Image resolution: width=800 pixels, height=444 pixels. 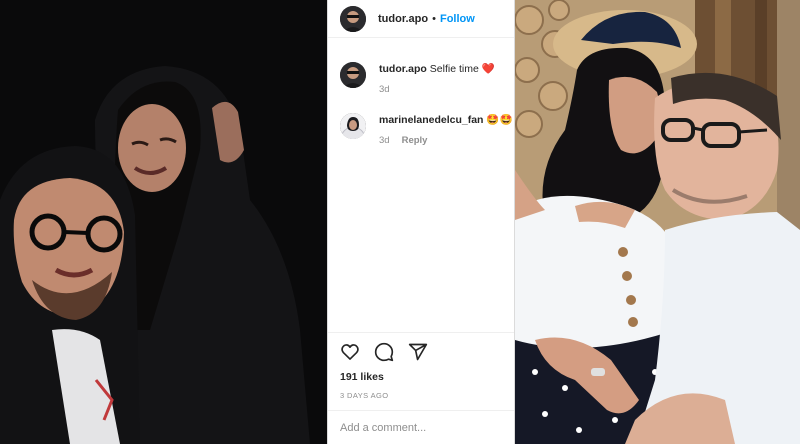 What do you see at coordinates (454, 69) in the screenshot?
I see `comment-text: Selfie time` at bounding box center [454, 69].